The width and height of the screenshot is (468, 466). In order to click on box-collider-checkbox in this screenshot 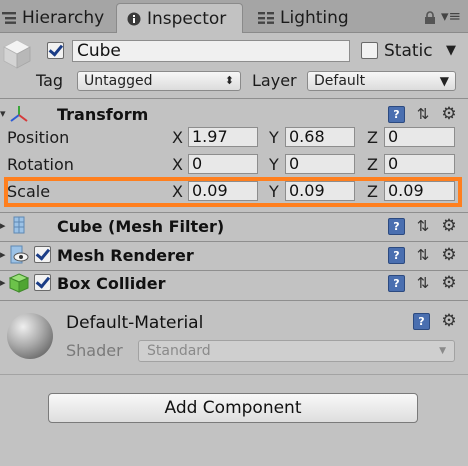, I will do `click(42, 282)`.